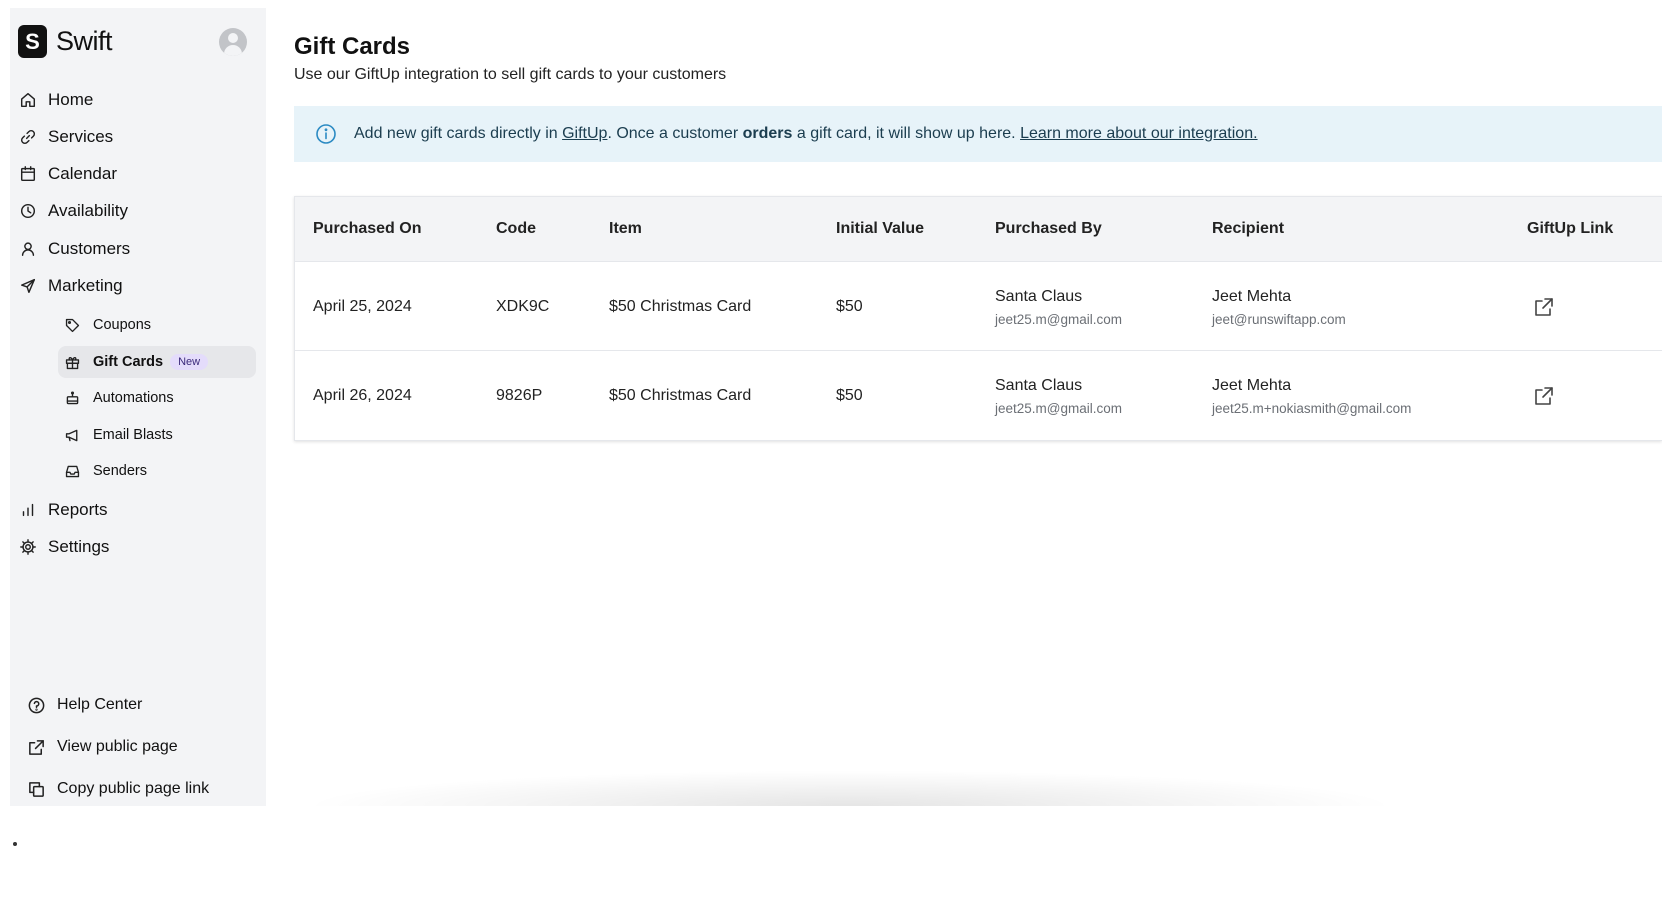 This screenshot has width=1662, height=908. Describe the element at coordinates (28, 100) in the screenshot. I see `home-icon` at that location.